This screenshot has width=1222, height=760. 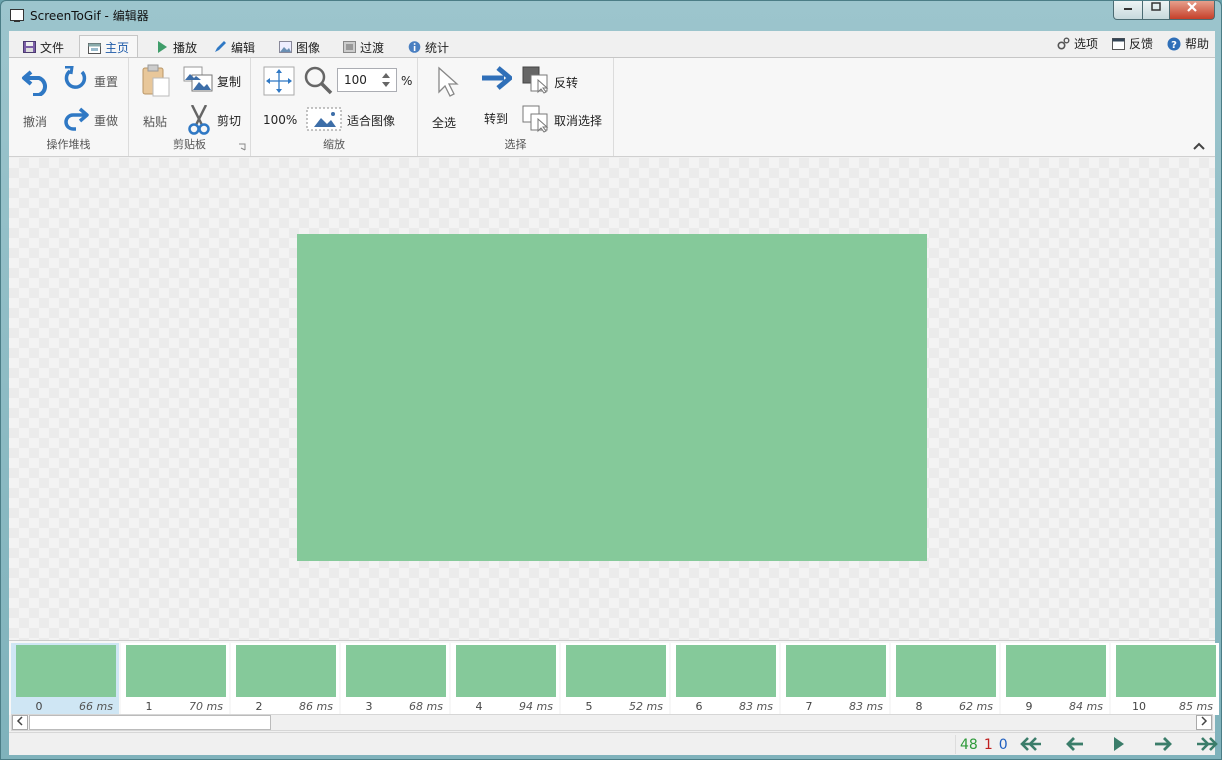 What do you see at coordinates (94, 48) in the screenshot?
I see `home-icon` at bounding box center [94, 48].